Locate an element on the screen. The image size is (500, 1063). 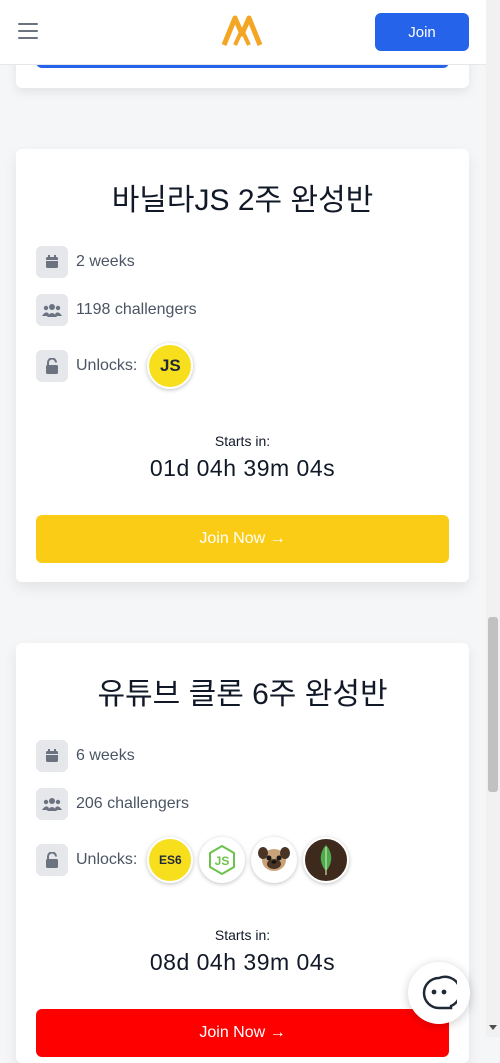
unlocks-row: Unlocks: JS is located at coordinates (117, 366).